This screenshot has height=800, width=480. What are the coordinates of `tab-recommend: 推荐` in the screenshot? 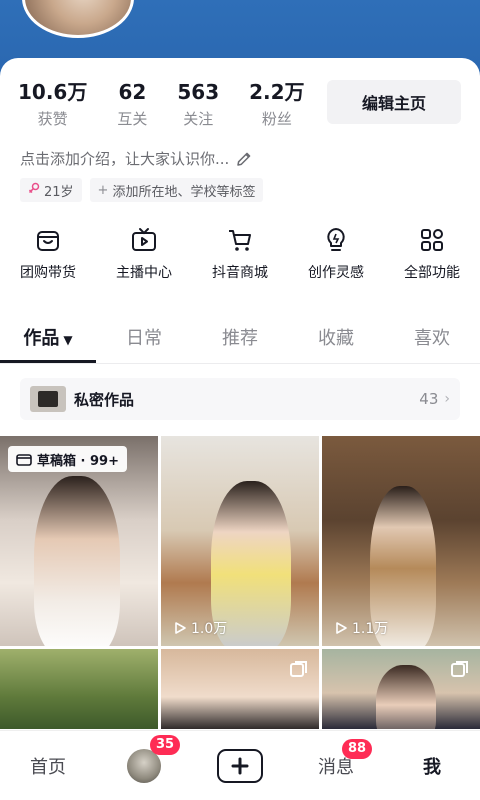 It's located at (240, 344).